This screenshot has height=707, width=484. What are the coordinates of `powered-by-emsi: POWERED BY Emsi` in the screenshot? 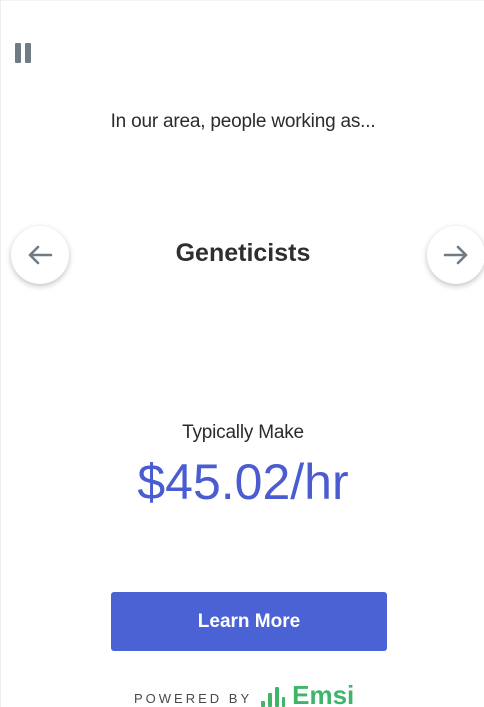 It's located at (244, 694).